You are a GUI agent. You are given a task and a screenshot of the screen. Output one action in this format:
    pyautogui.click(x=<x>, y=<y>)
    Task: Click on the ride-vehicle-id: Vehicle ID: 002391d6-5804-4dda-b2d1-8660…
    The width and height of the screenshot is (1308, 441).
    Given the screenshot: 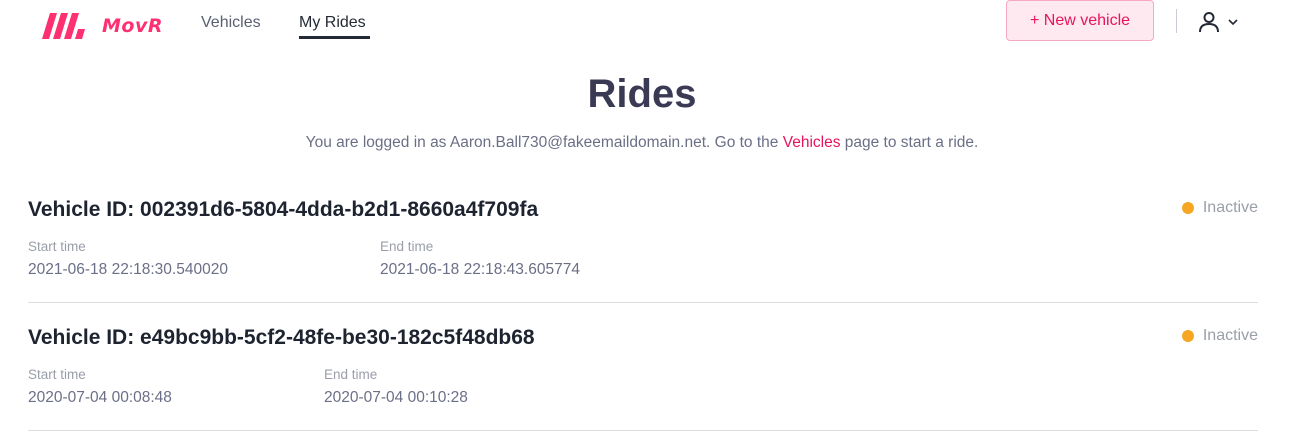 What is the action you would take?
    pyautogui.click(x=283, y=209)
    